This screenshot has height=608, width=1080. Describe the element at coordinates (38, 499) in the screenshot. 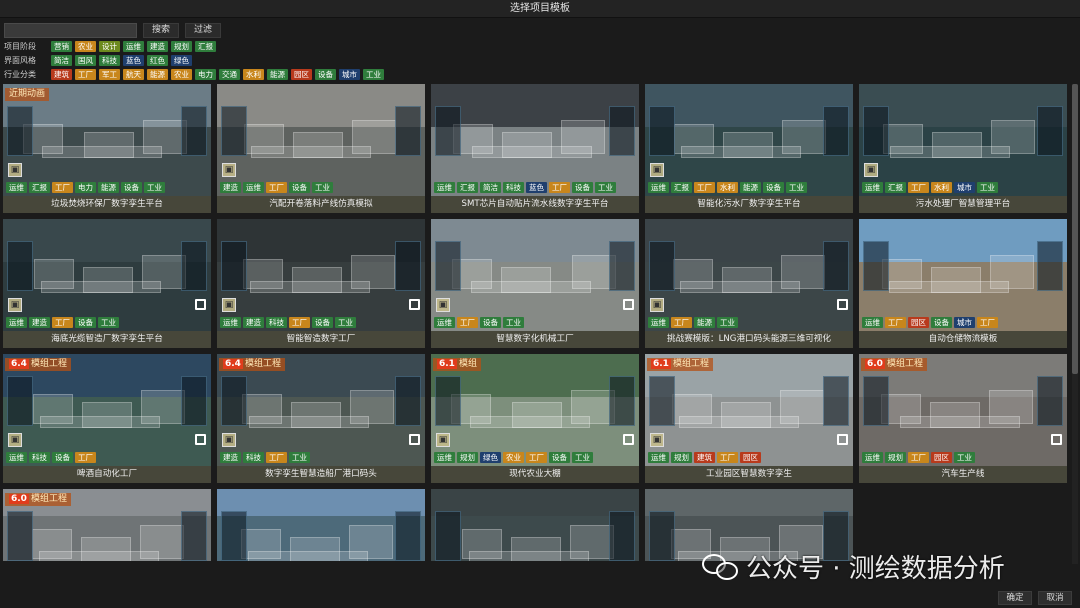

I see `version-ribbon: 6.0 模组工程` at that location.